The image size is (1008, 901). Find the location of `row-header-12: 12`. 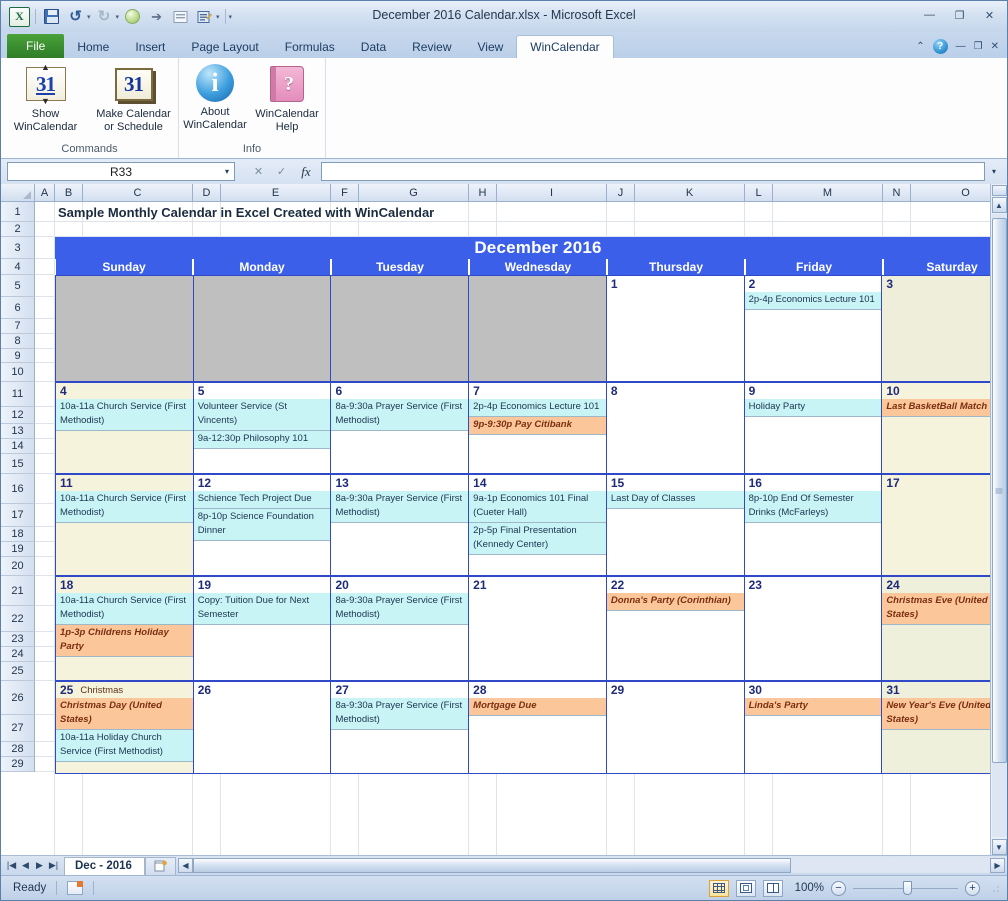

row-header-12: 12 is located at coordinates (18, 415).